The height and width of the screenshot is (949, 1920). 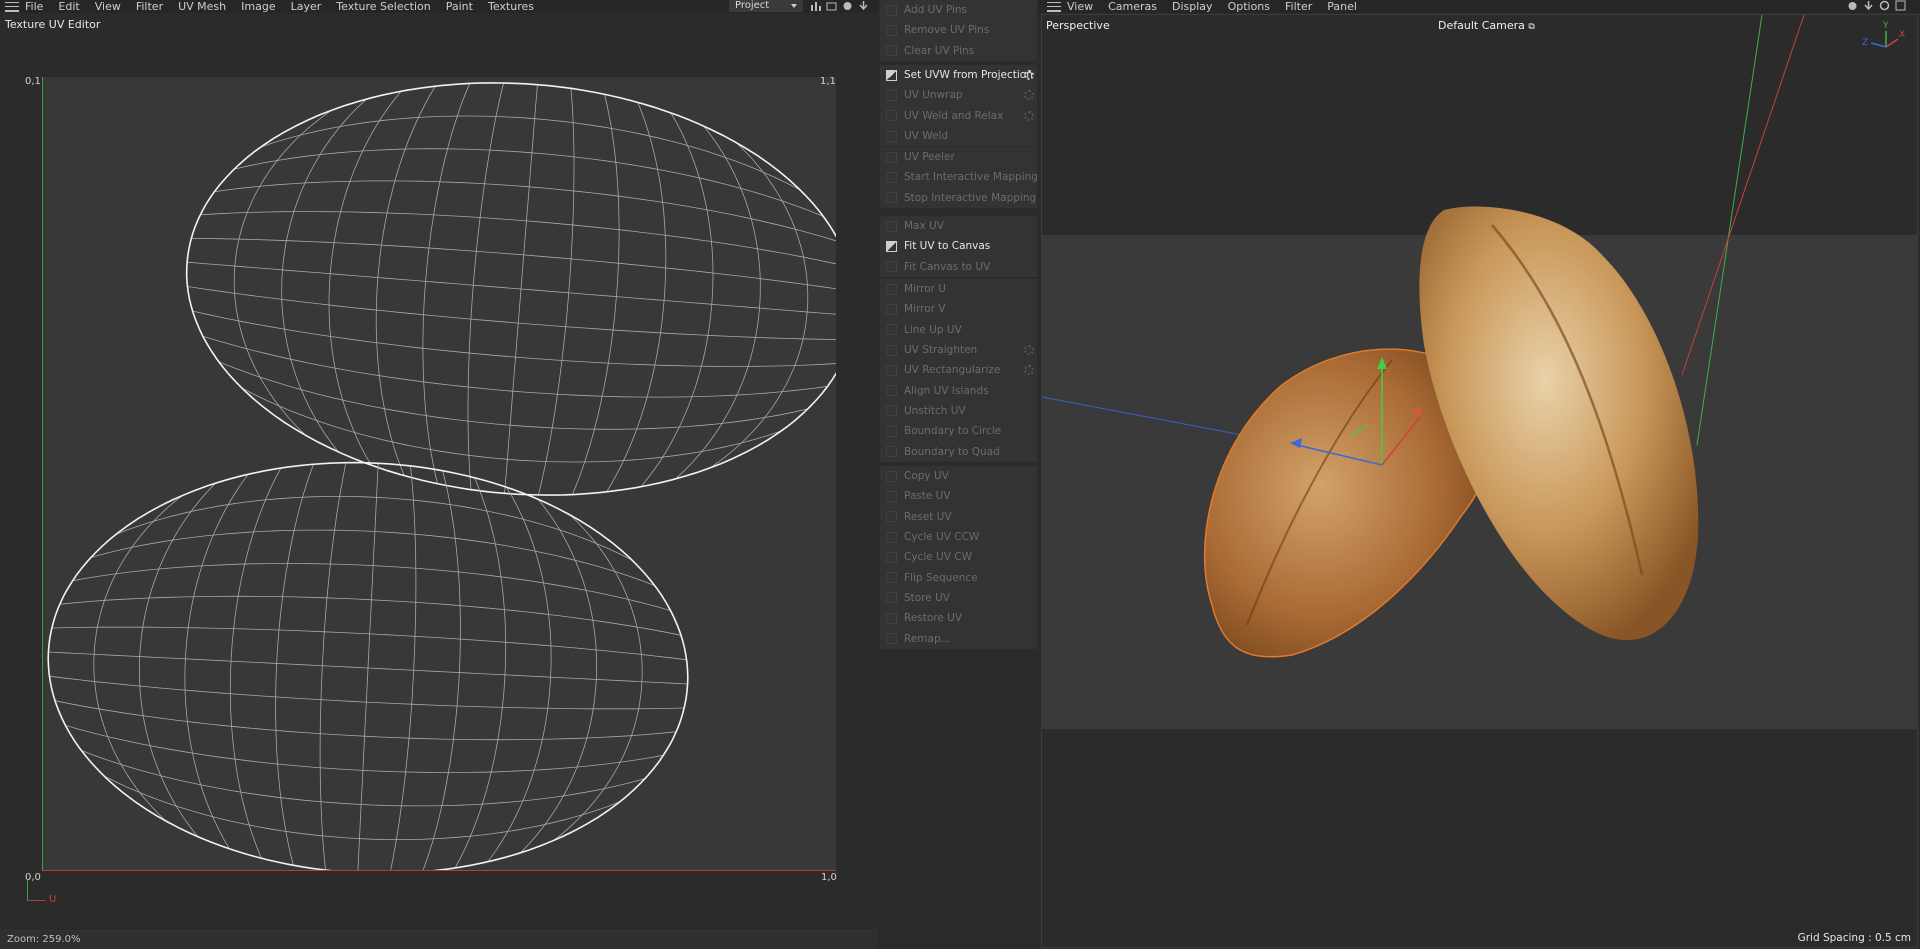 What do you see at coordinates (946, 390) in the screenshot?
I see `command-label: Align UV Islands` at bounding box center [946, 390].